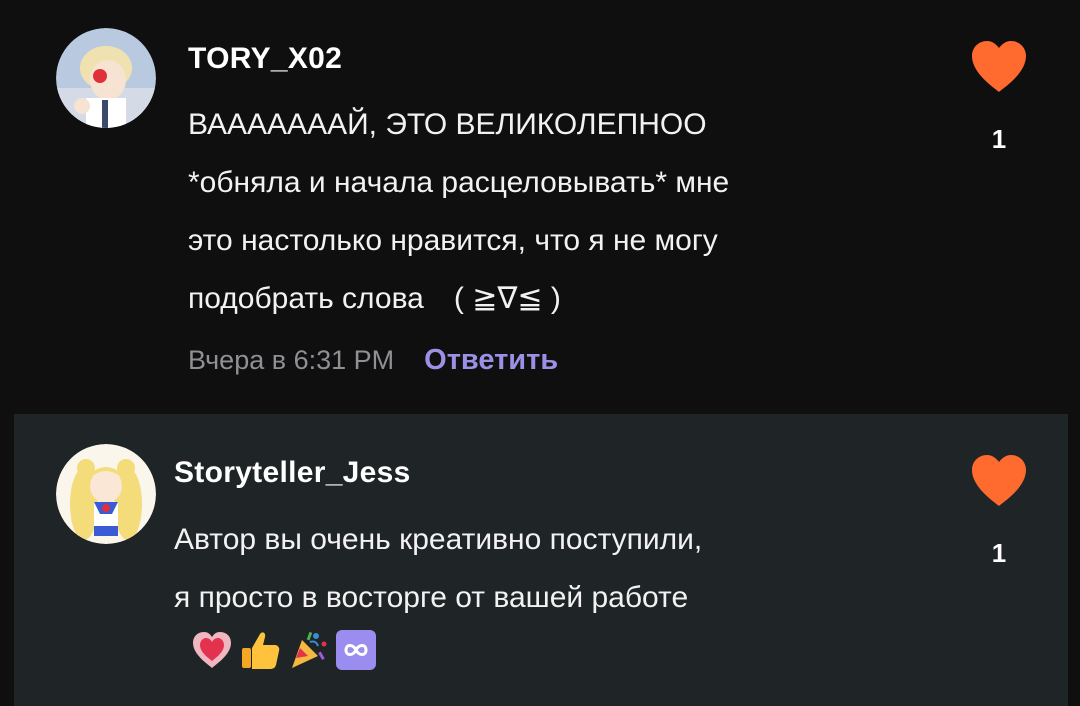 The height and width of the screenshot is (706, 1080). I want to click on comment-line: *обняла и начала расцеловывать* мне, so click(459, 182).